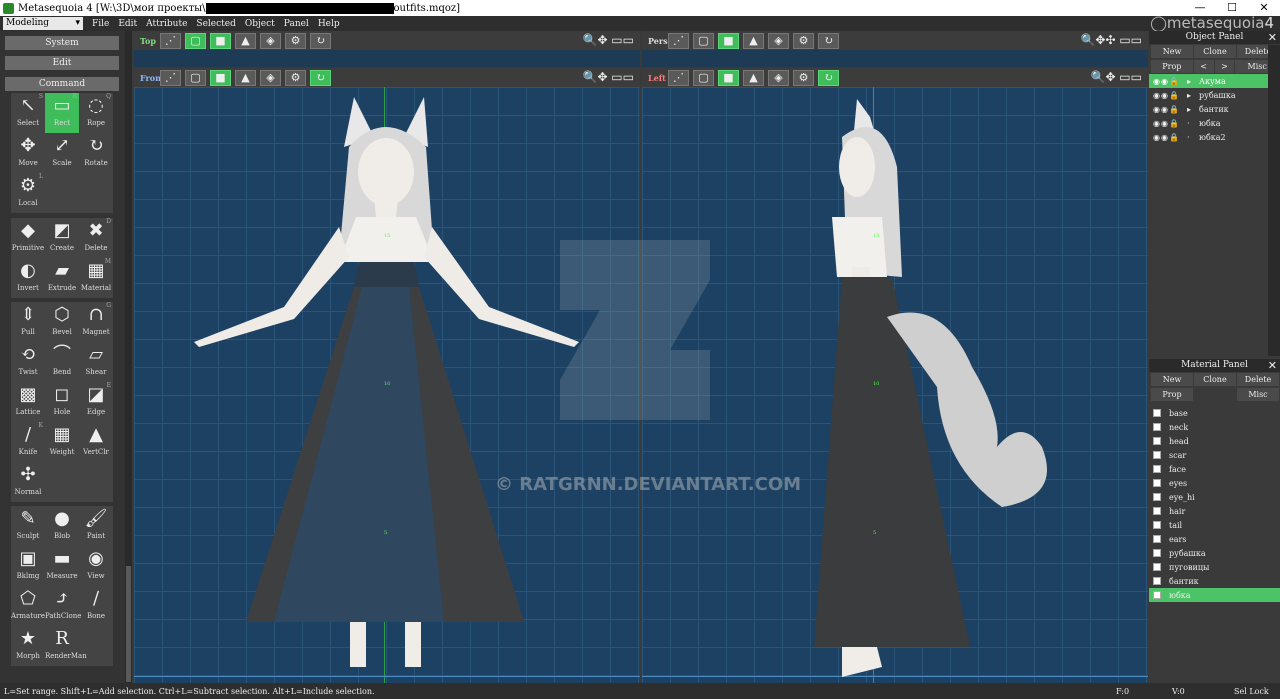 This screenshot has height=699, width=1280. What do you see at coordinates (1214, 123) in the screenshot?
I see `object-row: ◉◉🔒 · юбка` at bounding box center [1214, 123].